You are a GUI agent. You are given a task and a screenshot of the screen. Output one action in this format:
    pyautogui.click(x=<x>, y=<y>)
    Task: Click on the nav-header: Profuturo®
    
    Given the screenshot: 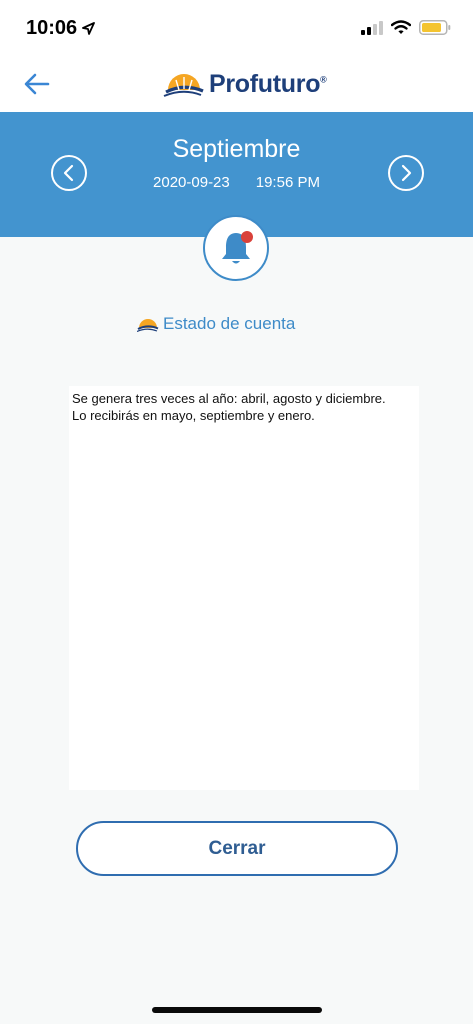 What is the action you would take?
    pyautogui.click(x=236, y=84)
    